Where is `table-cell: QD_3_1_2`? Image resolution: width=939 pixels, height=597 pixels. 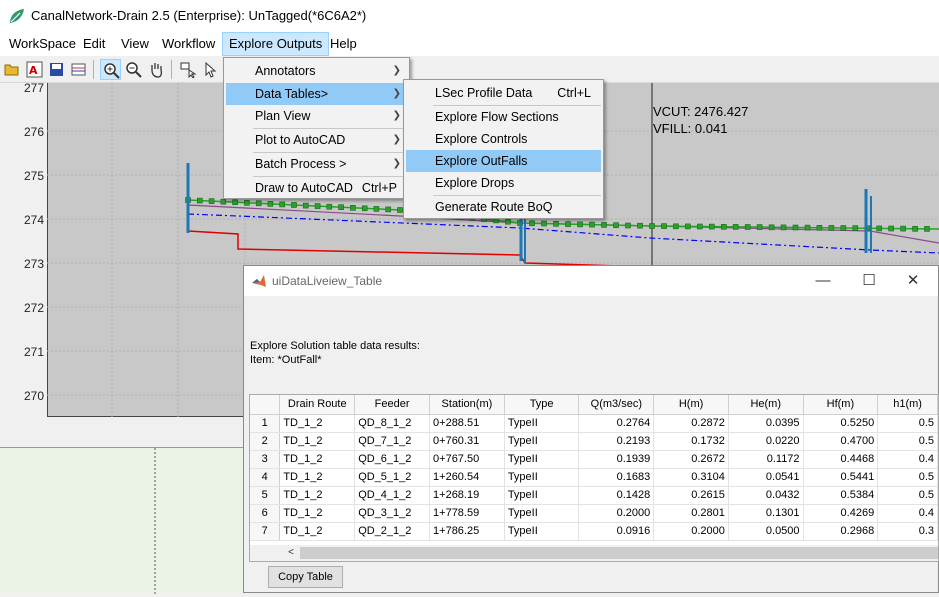
table-cell: QD_3_1_2 is located at coordinates (392, 513).